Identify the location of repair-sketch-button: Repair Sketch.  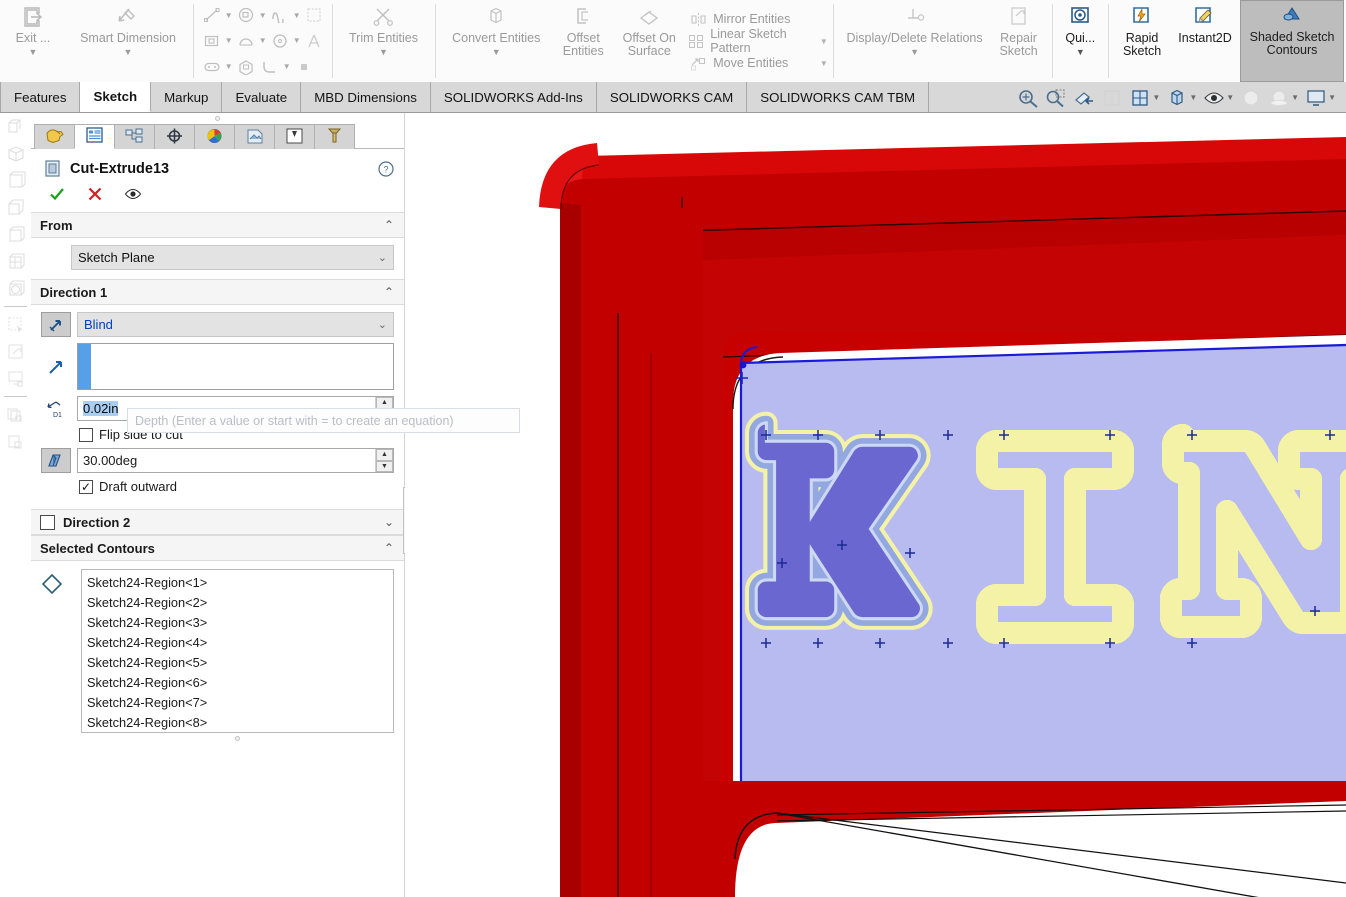
(1019, 41).